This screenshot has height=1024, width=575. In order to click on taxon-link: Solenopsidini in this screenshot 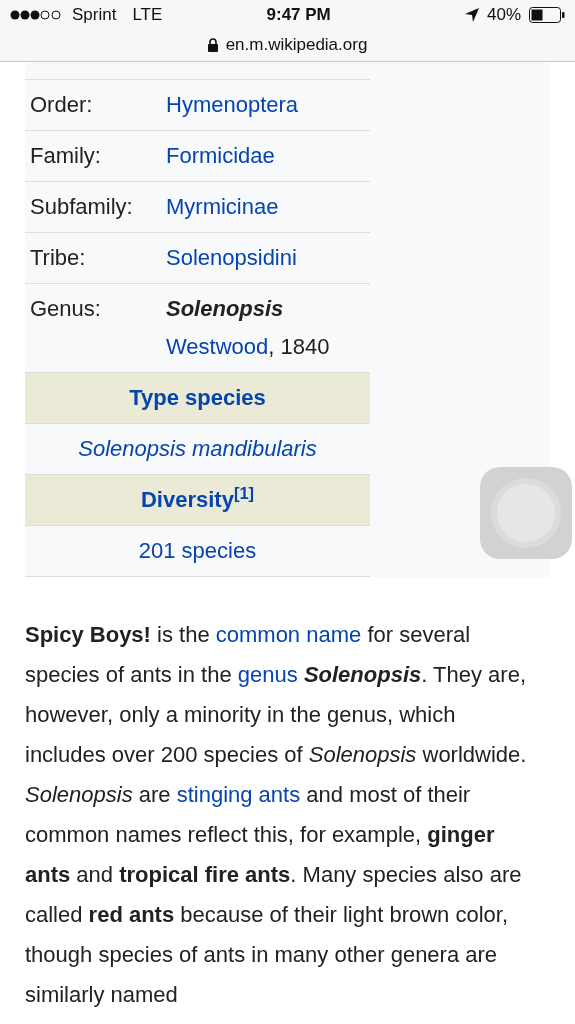, I will do `click(231, 257)`.